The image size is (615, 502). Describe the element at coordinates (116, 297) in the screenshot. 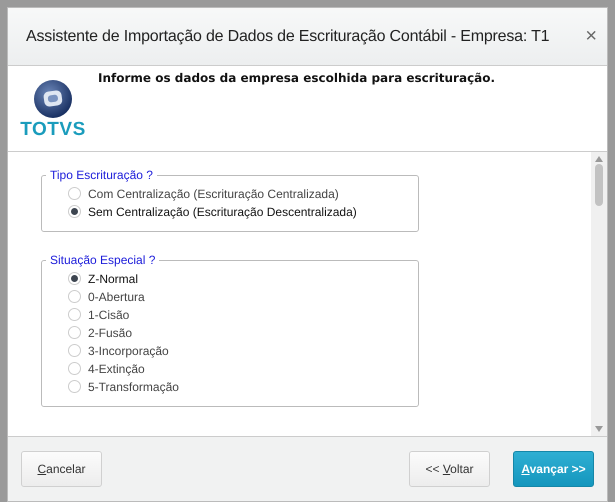

I see `option-label: 0-Abertura` at that location.